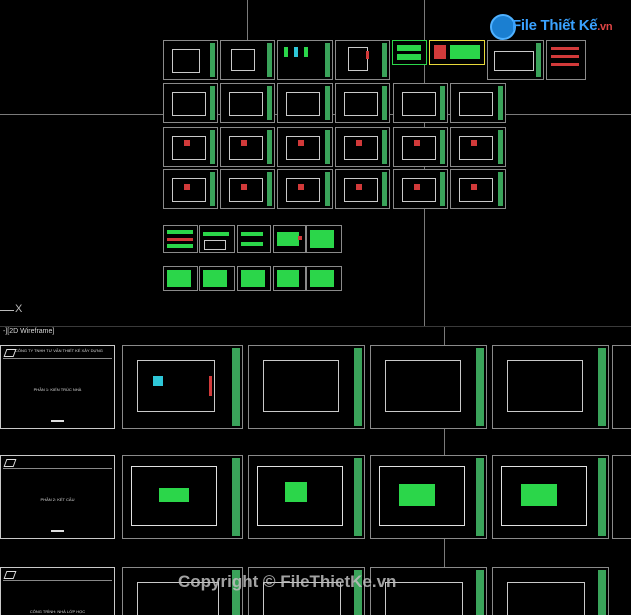 The image size is (631, 615). Describe the element at coordinates (550, 591) in the screenshot. I see `detail-sheet` at that location.